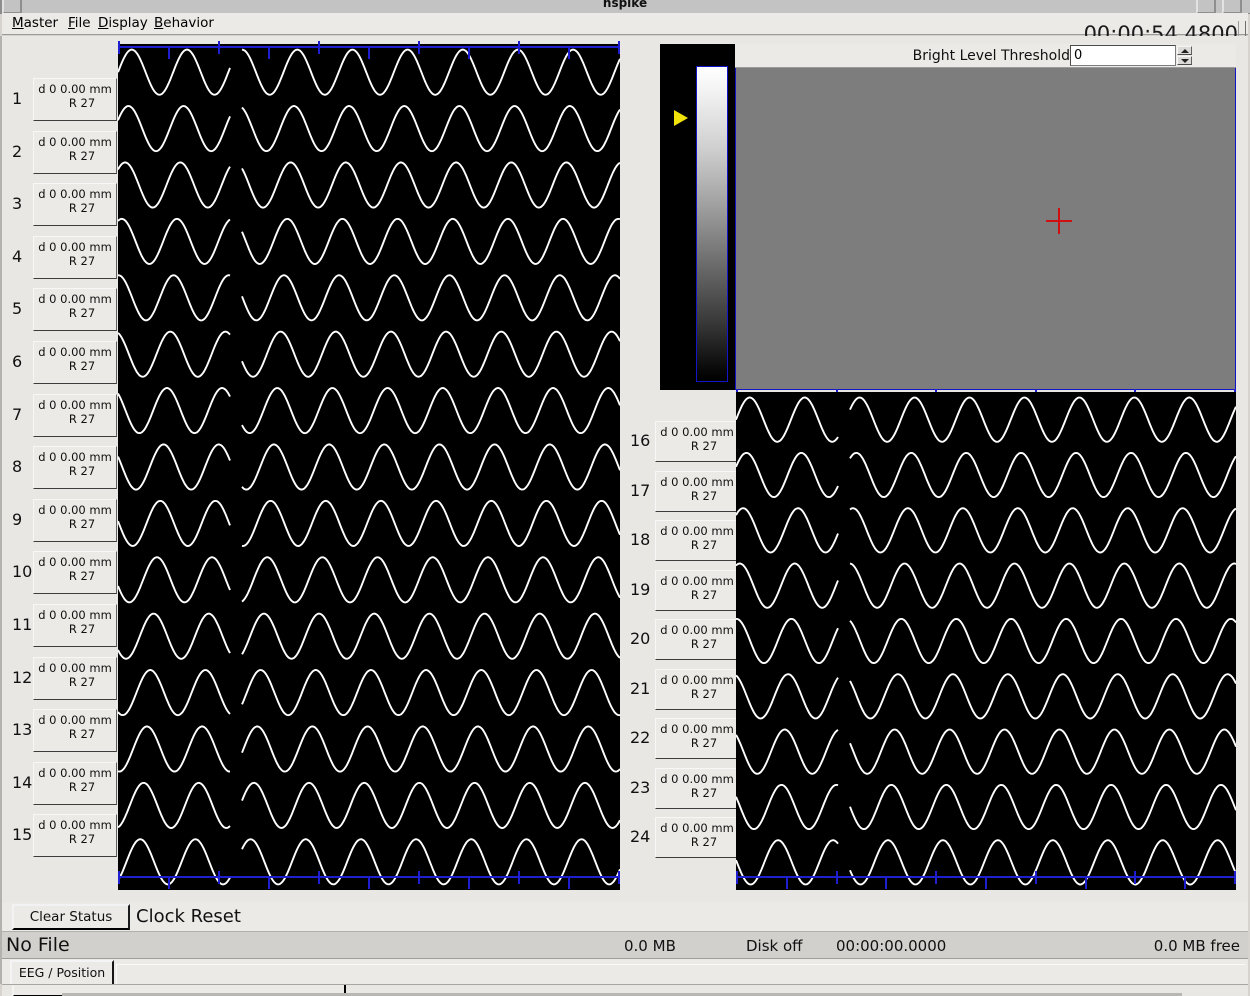  I want to click on menu-item-behavior: Behavior, so click(184, 23).